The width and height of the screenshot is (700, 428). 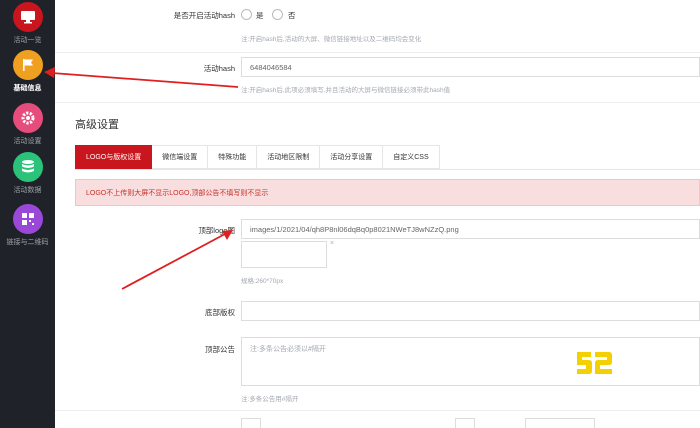 What do you see at coordinates (262, 281) in the screenshot?
I see `logo-size-hint: 规格:260*70px` at bounding box center [262, 281].